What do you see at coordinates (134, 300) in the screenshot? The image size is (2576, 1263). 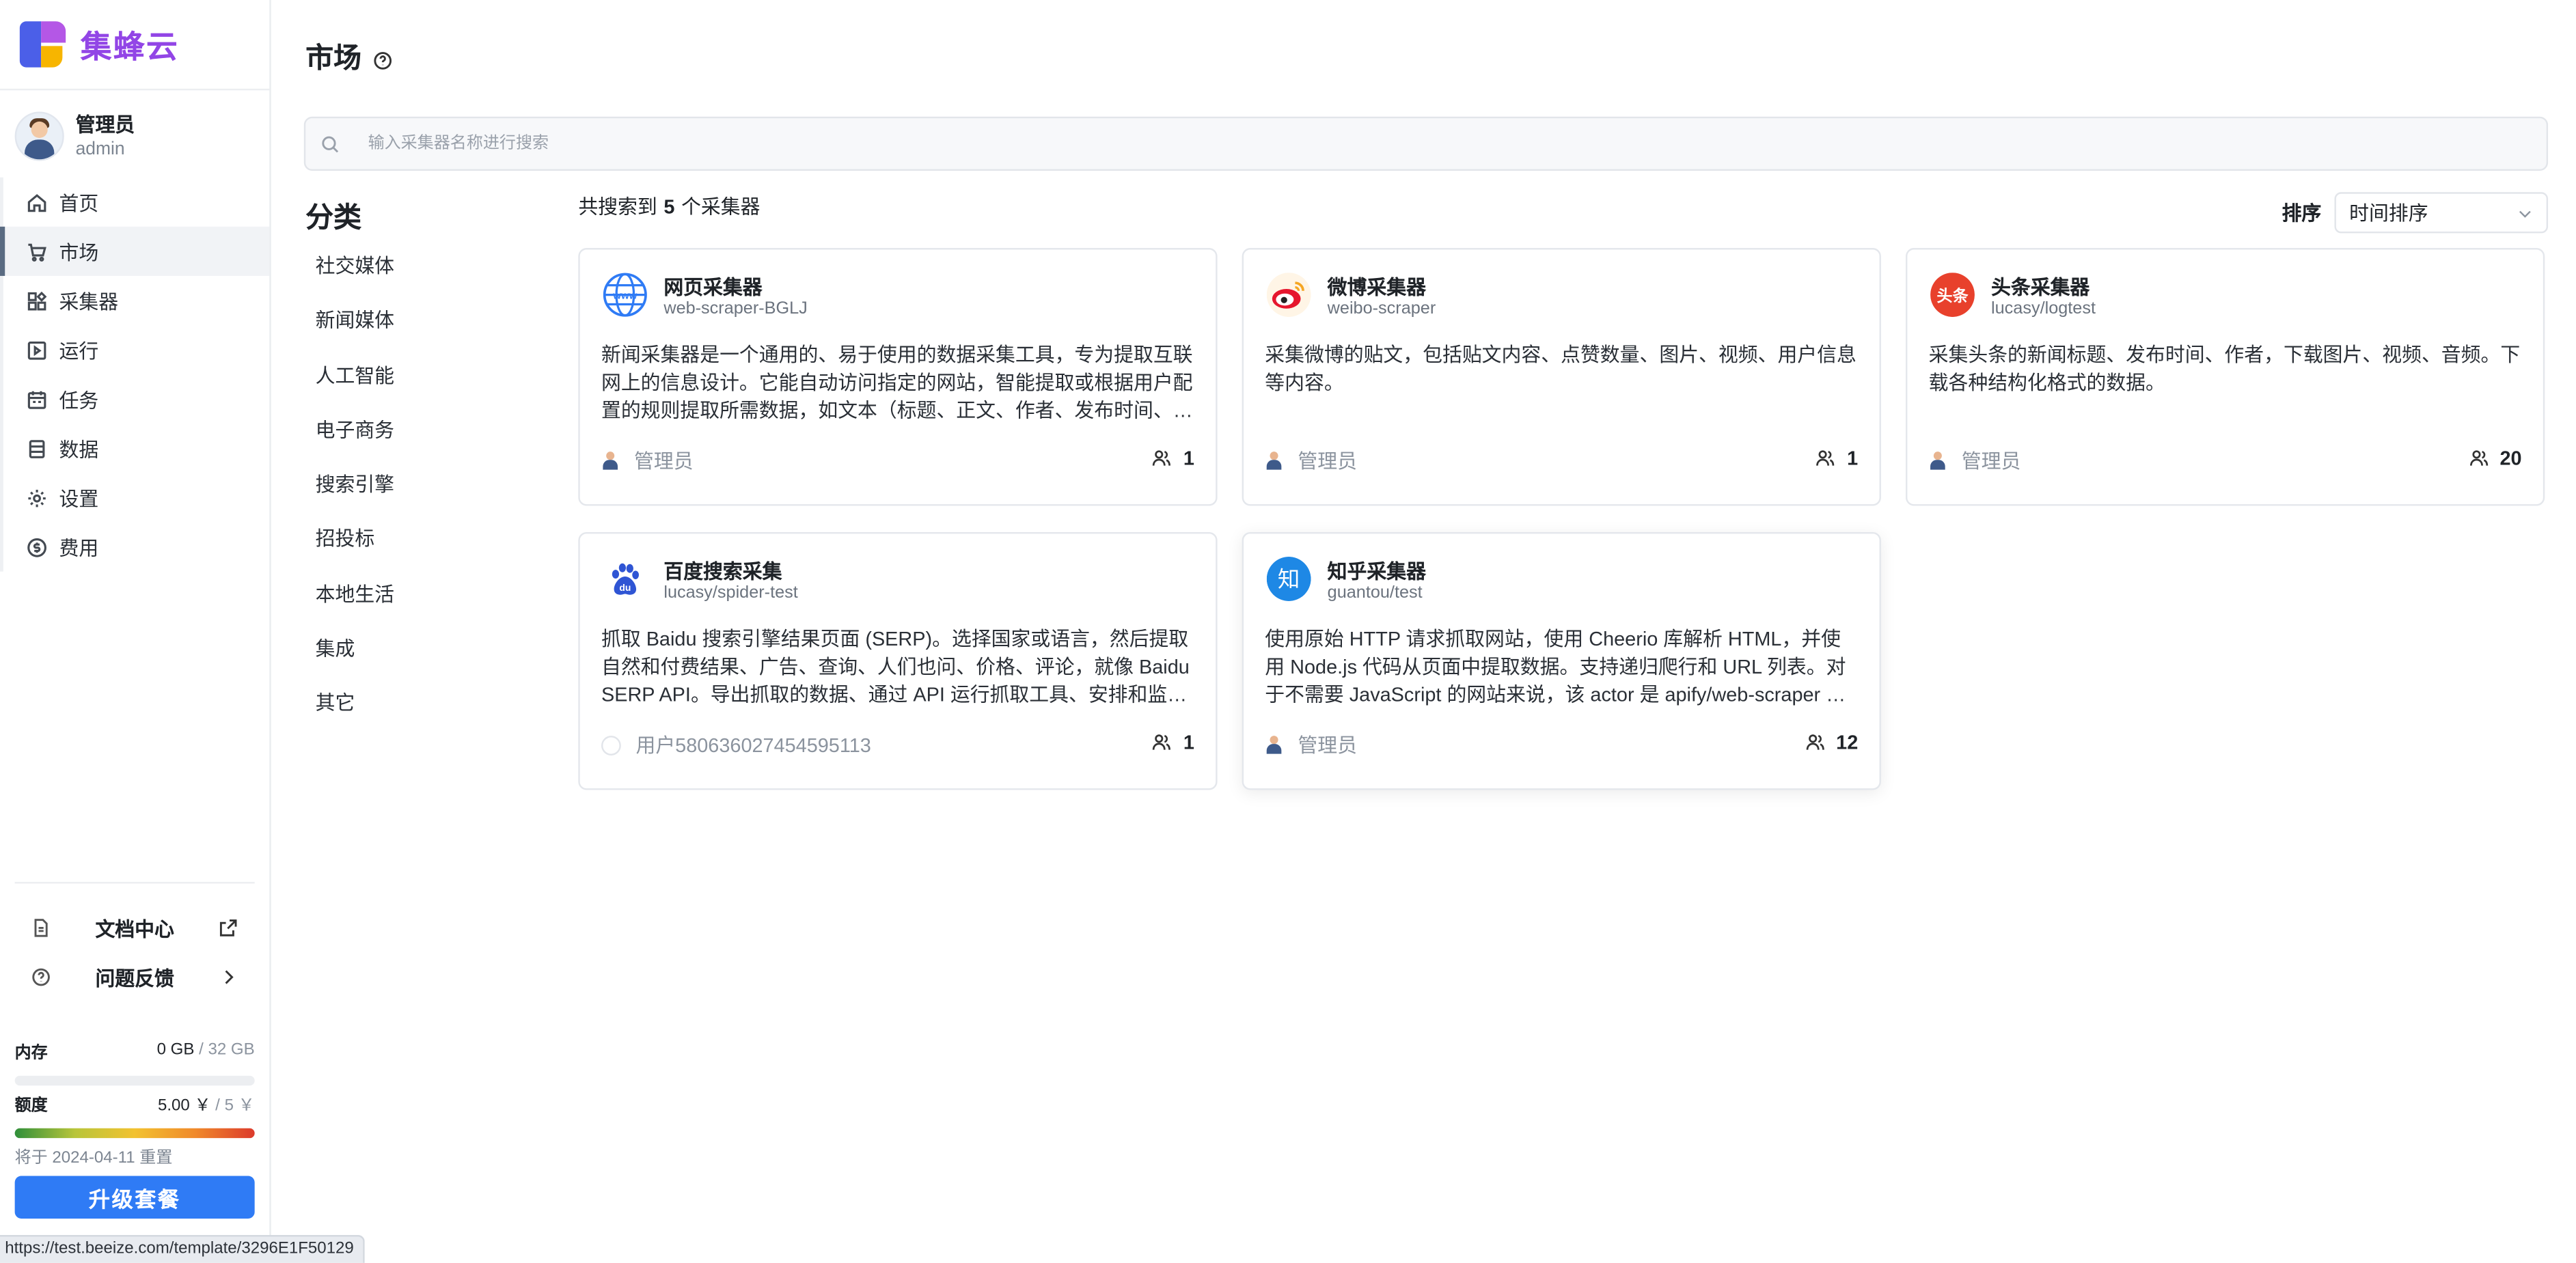 I see `sidebar-item-scrapers: 采集器` at bounding box center [134, 300].